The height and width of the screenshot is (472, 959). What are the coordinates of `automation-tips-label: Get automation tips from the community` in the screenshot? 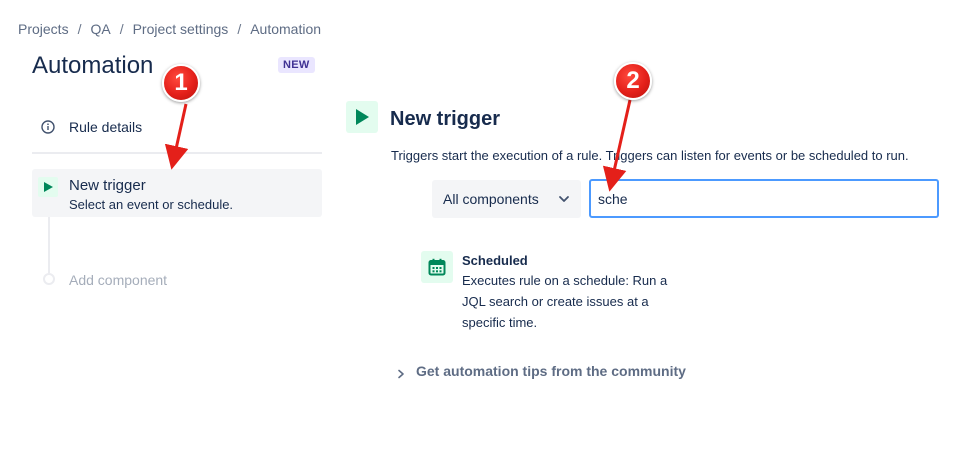 It's located at (551, 371).